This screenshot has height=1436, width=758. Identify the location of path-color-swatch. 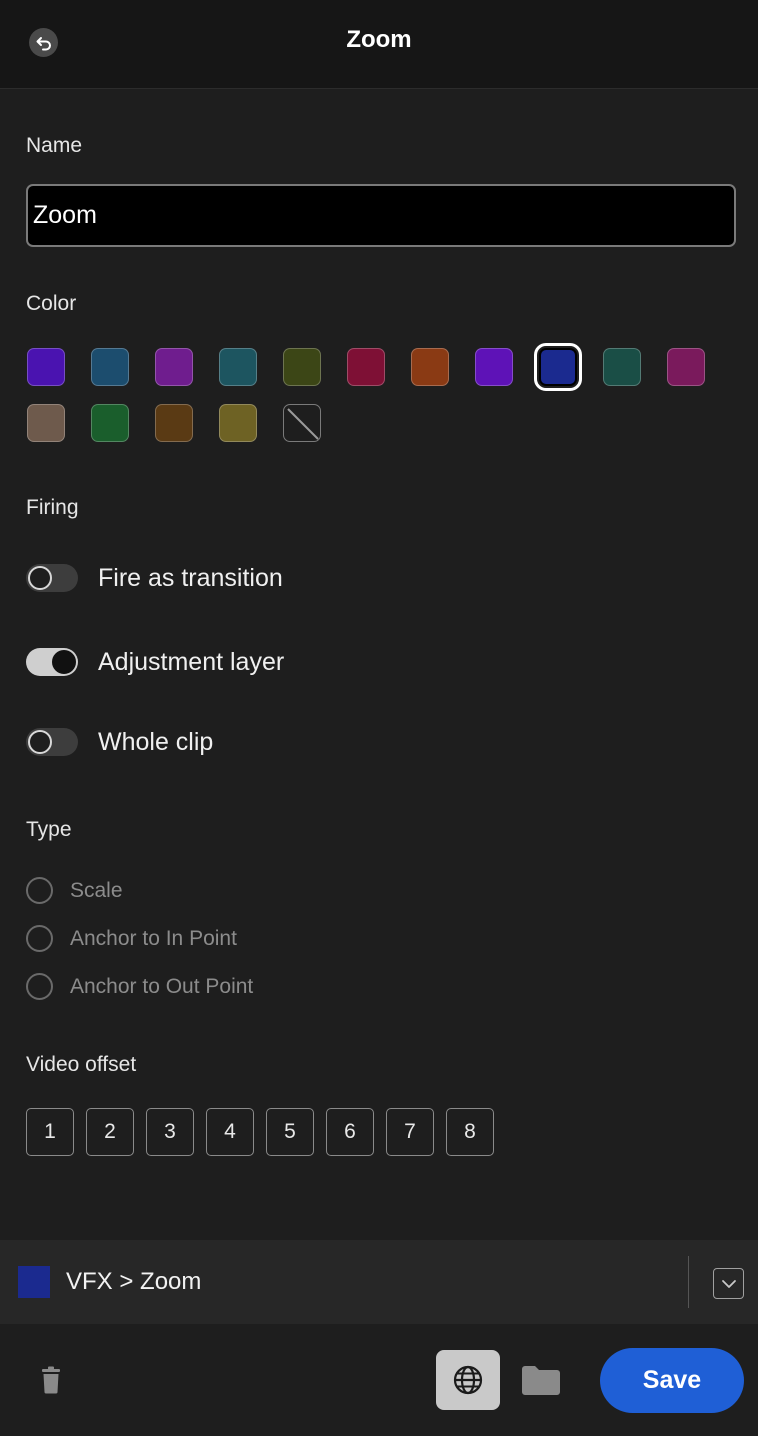
(34, 1282).